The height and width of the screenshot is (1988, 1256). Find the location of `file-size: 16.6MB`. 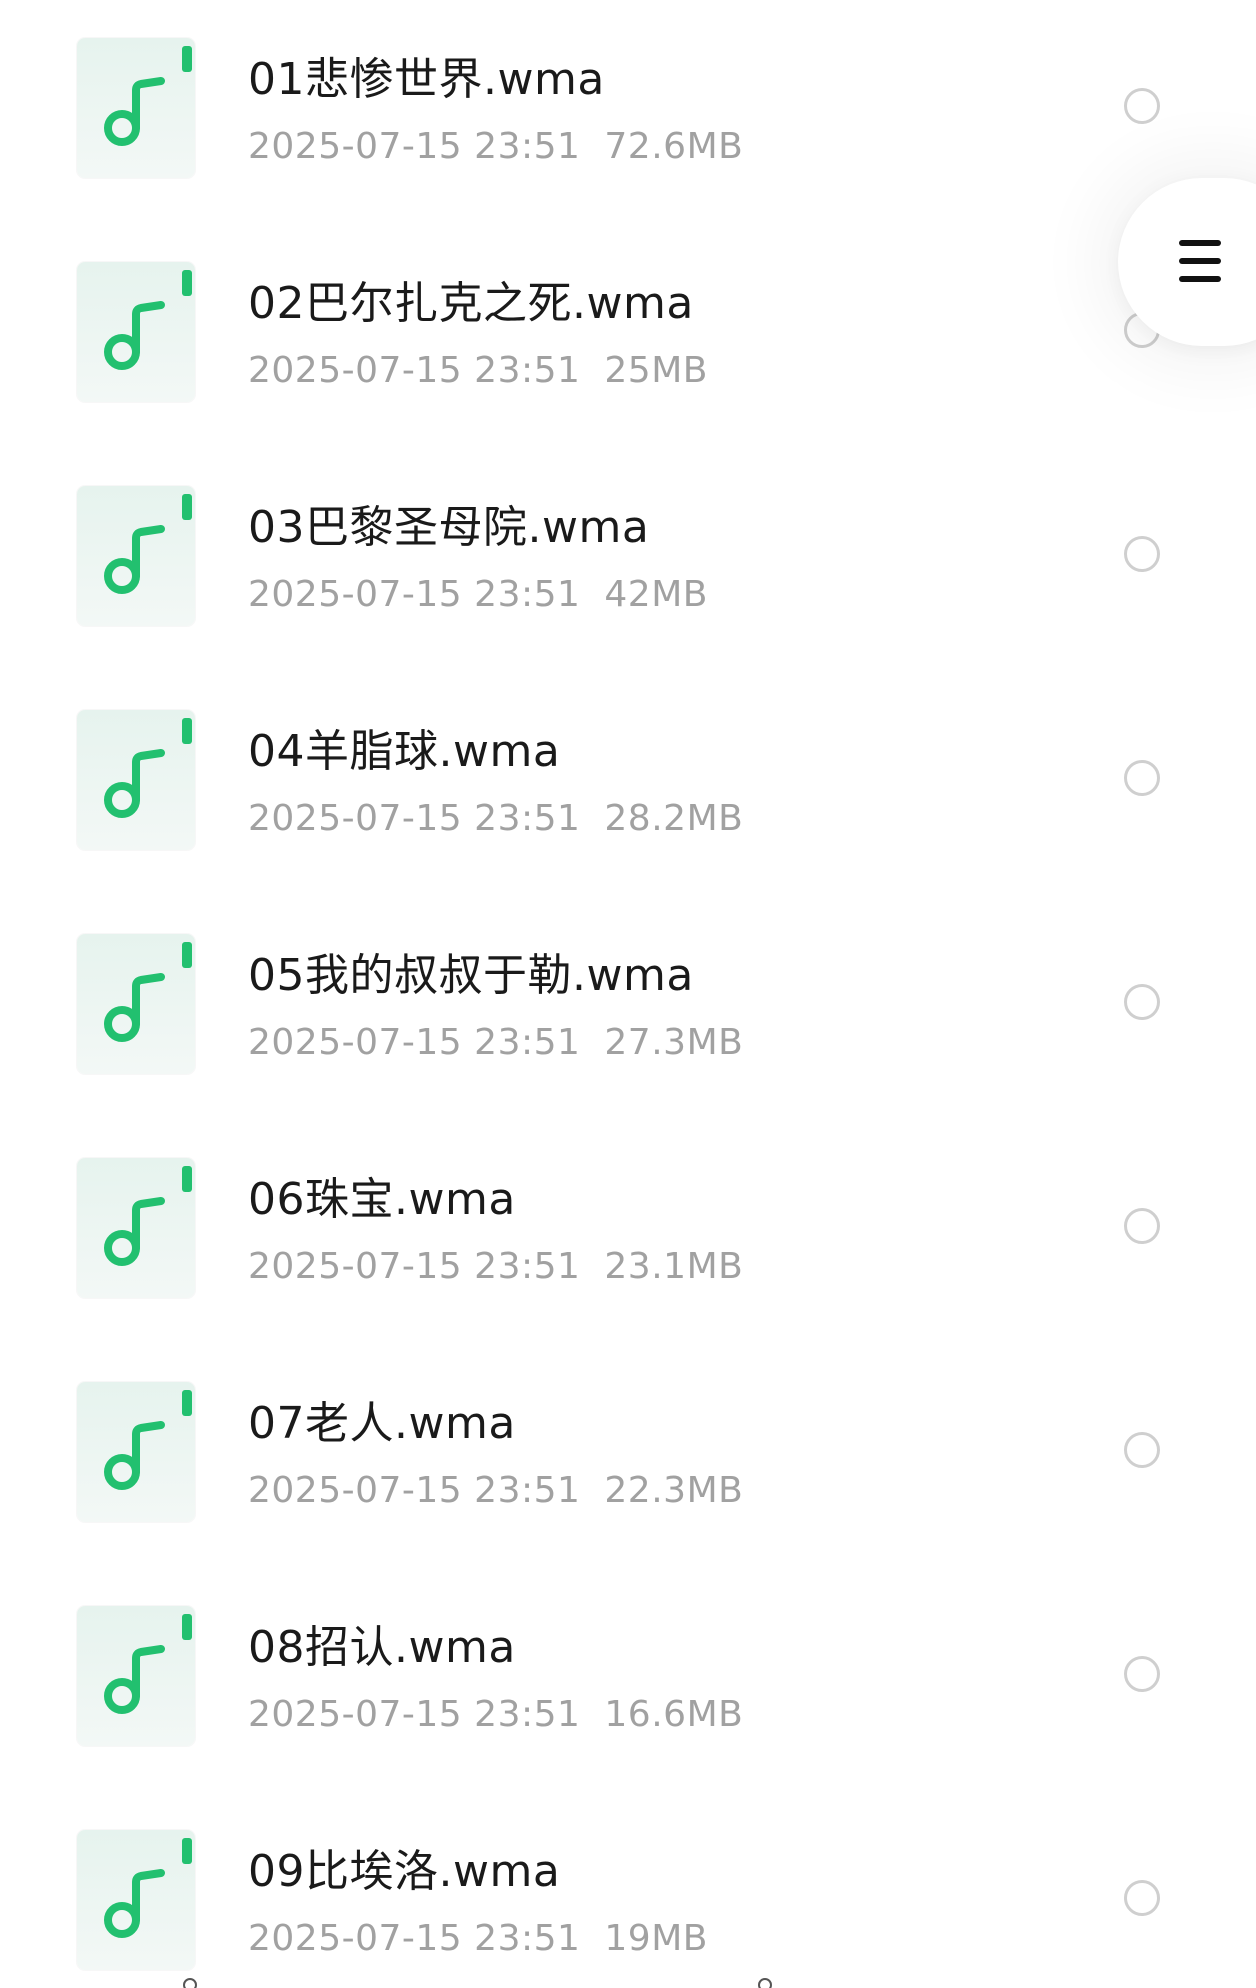

file-size: 16.6MB is located at coordinates (674, 1714).